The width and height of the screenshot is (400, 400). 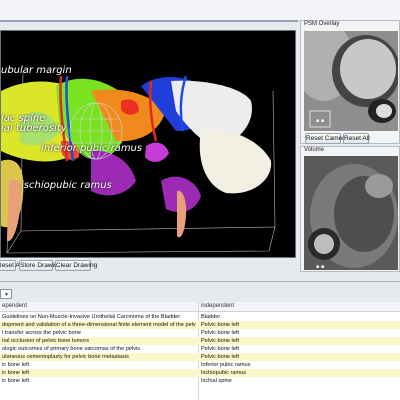 What do you see at coordinates (200, 307) in the screenshot?
I see `table-header: ependent independent` at bounding box center [200, 307].